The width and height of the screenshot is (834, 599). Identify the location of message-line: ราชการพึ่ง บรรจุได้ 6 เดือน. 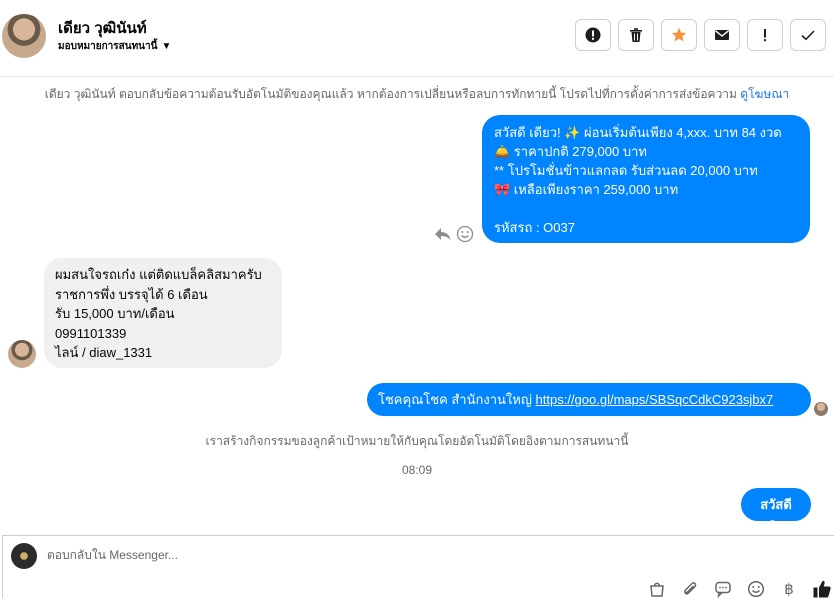
(131, 294).